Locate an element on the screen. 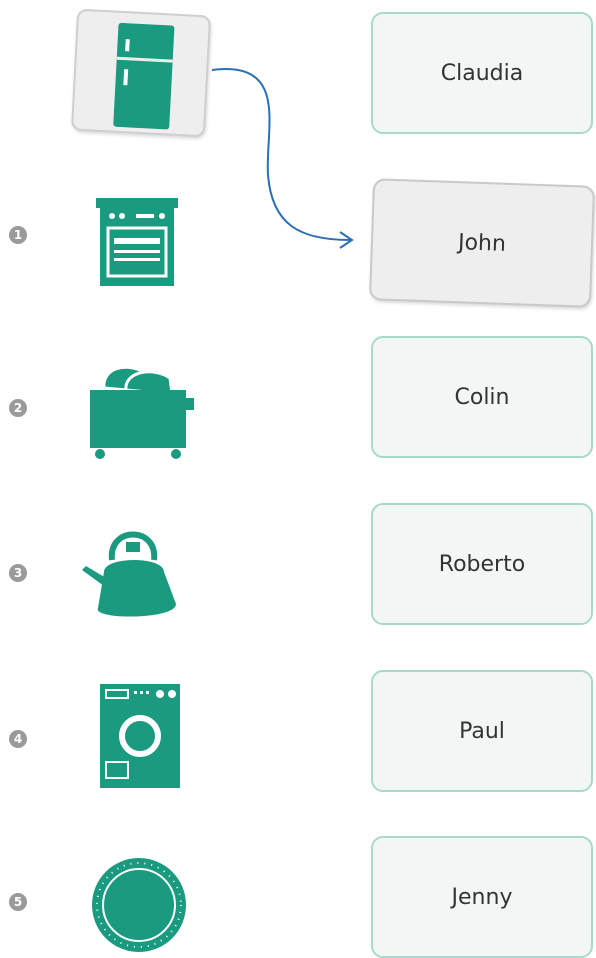 The width and height of the screenshot is (596, 958). name-card-jenny: Jenny is located at coordinates (482, 897).